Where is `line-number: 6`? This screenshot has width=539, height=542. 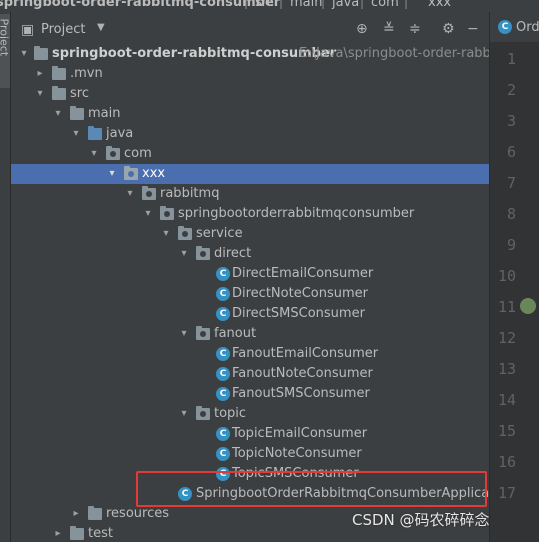 line-number: 6 is located at coordinates (511, 152).